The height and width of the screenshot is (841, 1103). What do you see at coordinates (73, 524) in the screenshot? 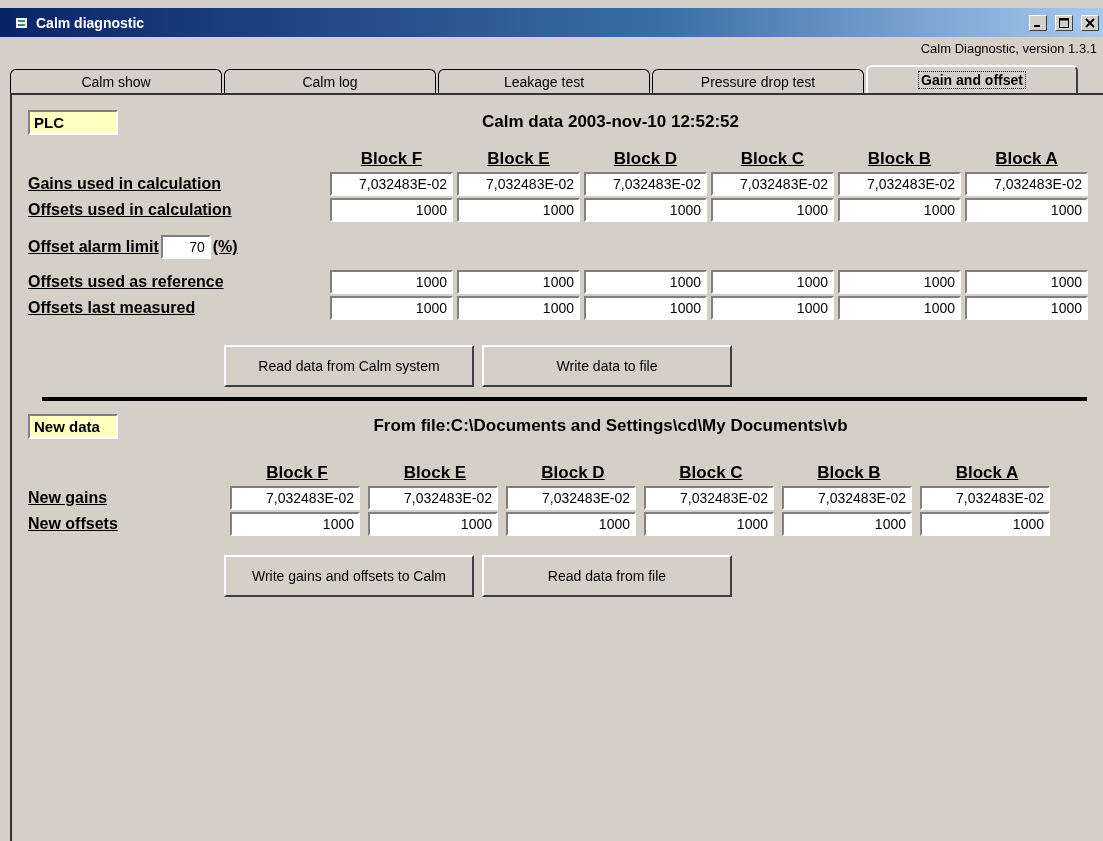
I see `row-label: New offsets` at bounding box center [73, 524].